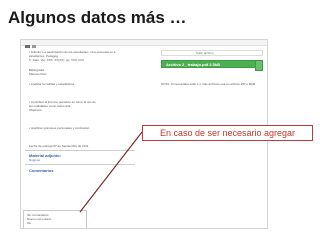  What do you see at coordinates (210, 64) in the screenshot?
I see `uploaded-file-bar: Archivo 2_ trabajo.pdf 2.5kB` at bounding box center [210, 64].